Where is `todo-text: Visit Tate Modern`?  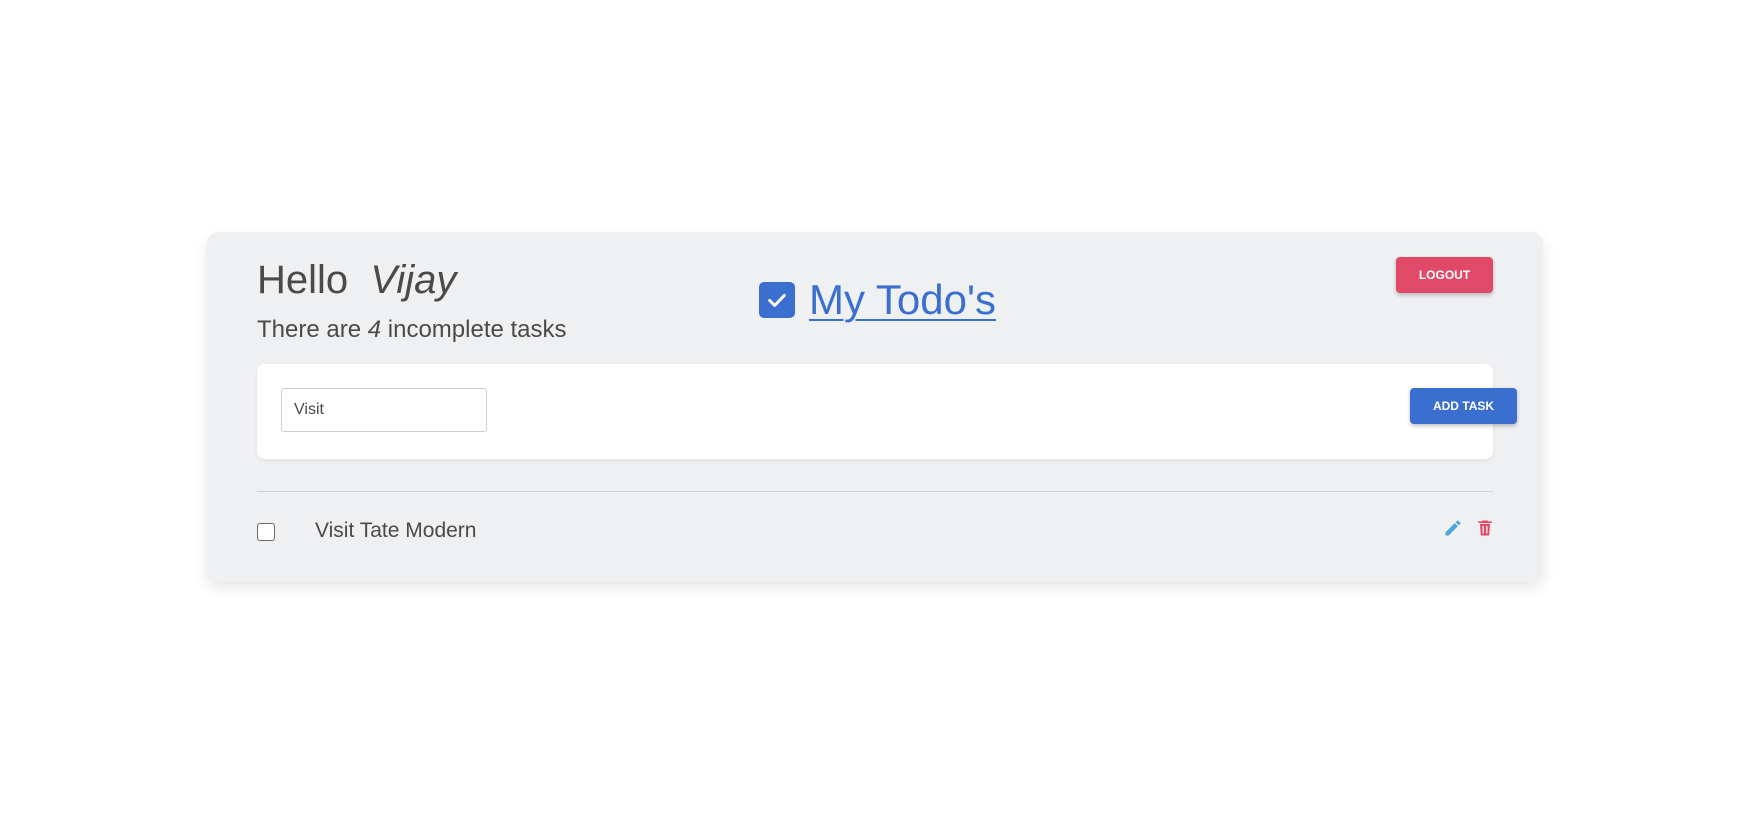
todo-text: Visit Tate Modern is located at coordinates (396, 530).